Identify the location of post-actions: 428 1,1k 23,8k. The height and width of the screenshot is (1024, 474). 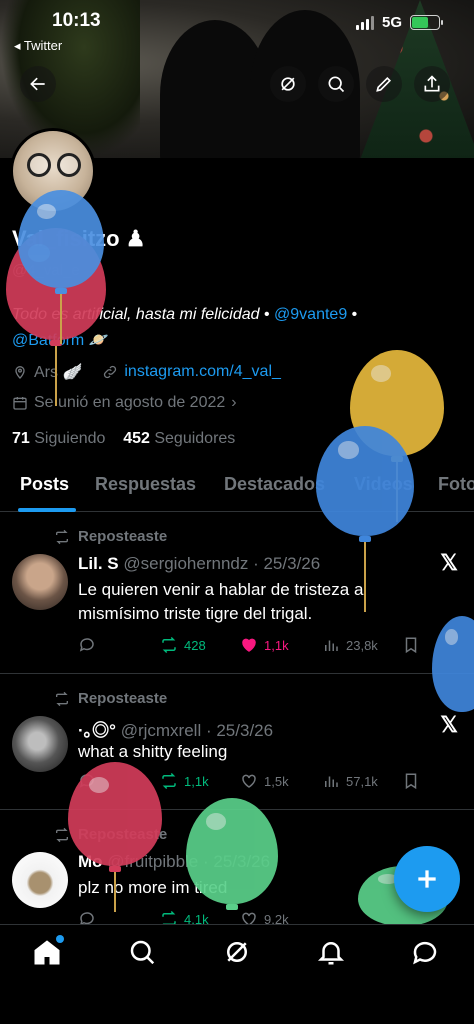
(263, 648).